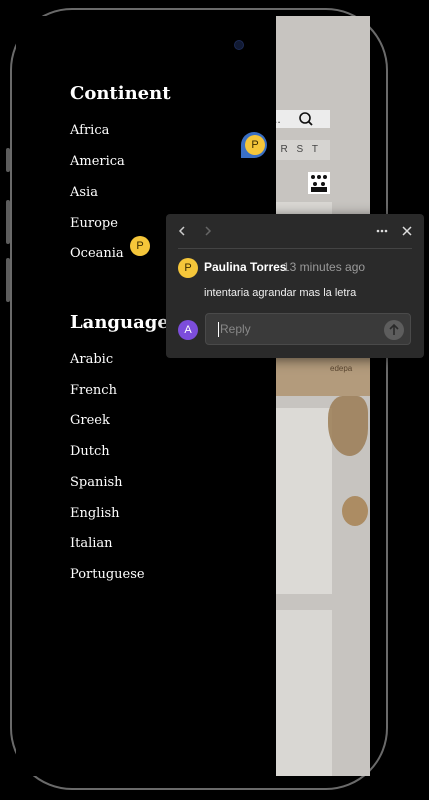  Describe the element at coordinates (211, 45) in the screenshot. I see `dynamic-island` at that location.